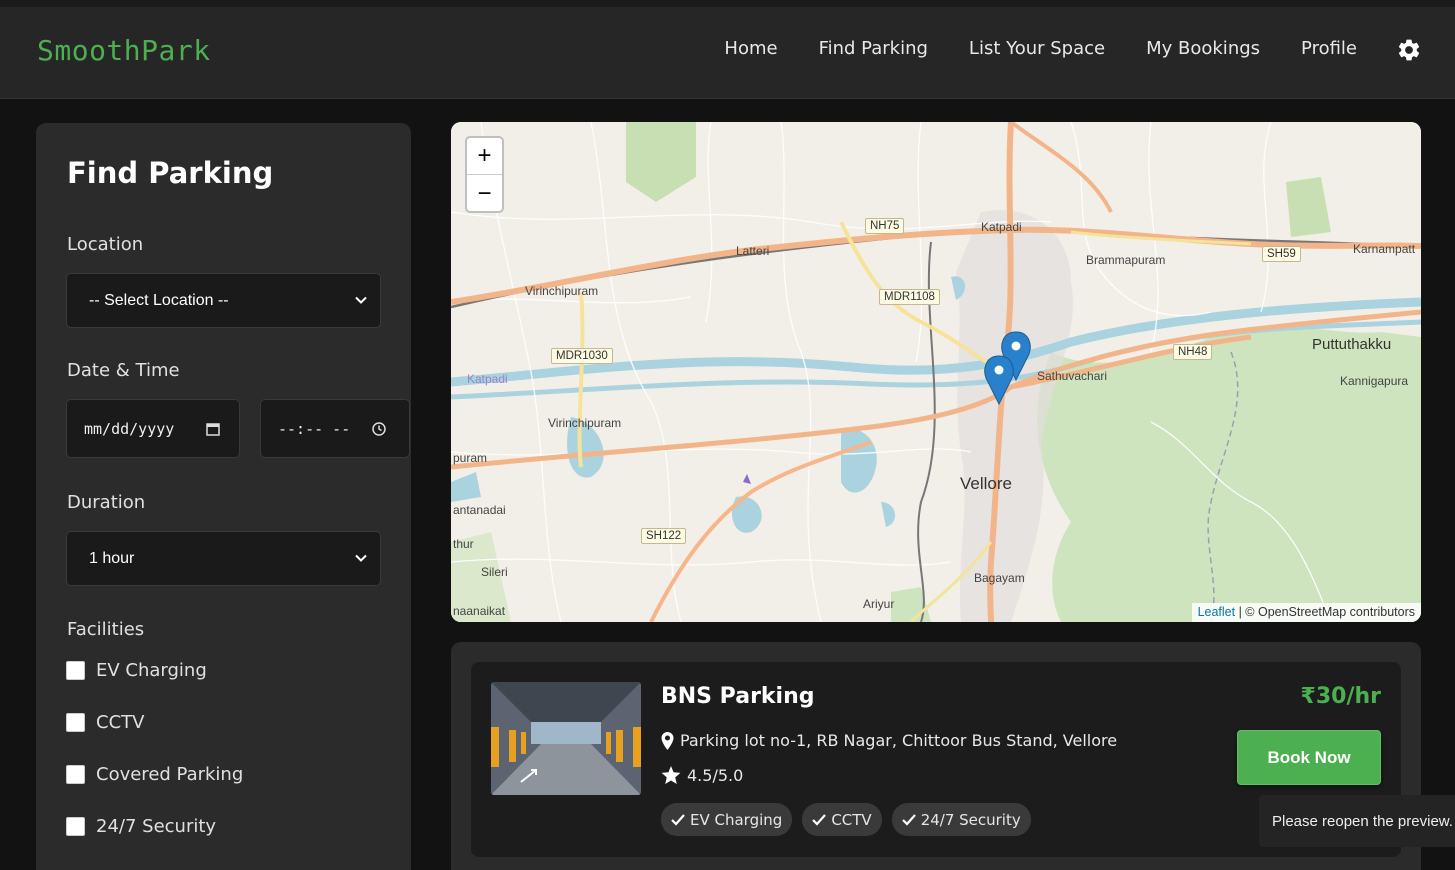 Image resolution: width=1455 pixels, height=870 pixels. I want to click on book-now-button: Book Now, so click(1309, 757).